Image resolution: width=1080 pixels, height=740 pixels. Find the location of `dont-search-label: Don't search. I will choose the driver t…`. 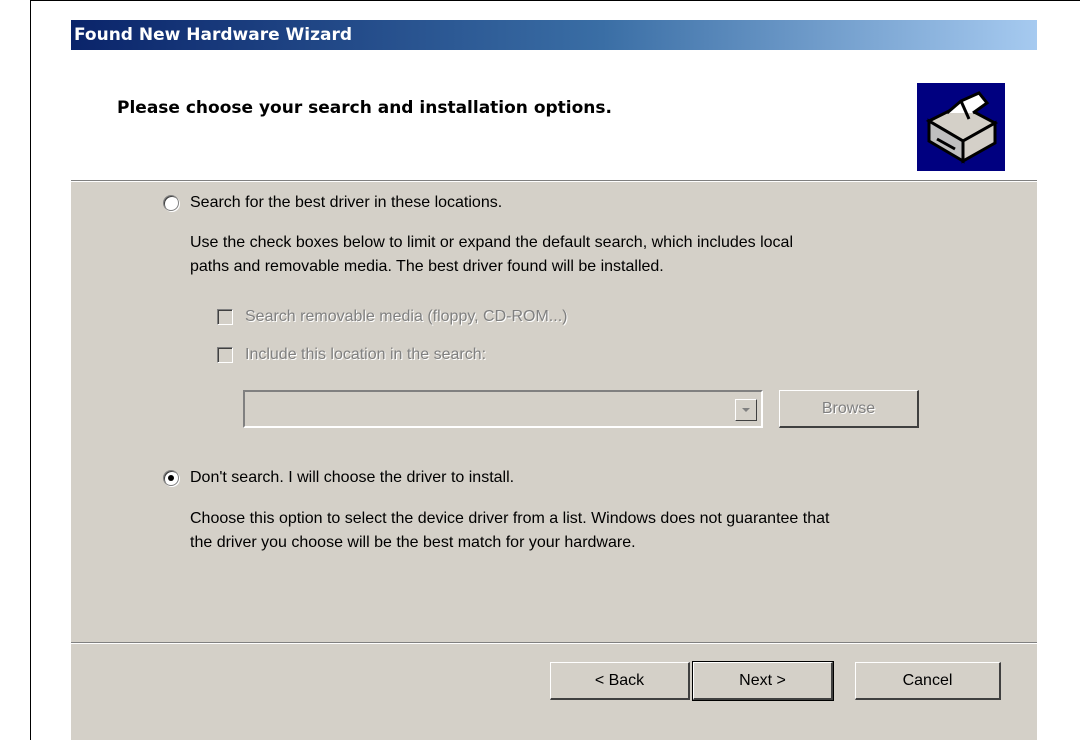

dont-search-label: Don't search. I will choose the driver t… is located at coordinates (352, 478).